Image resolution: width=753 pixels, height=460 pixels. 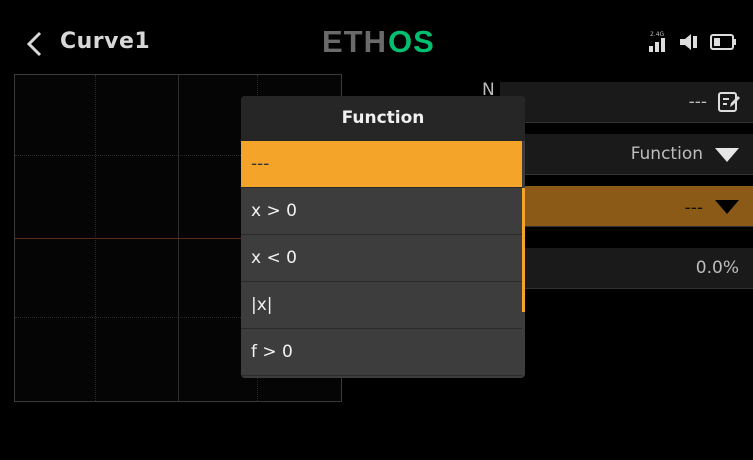 What do you see at coordinates (381, 352) in the screenshot?
I see `popup-option: f > 0` at bounding box center [381, 352].